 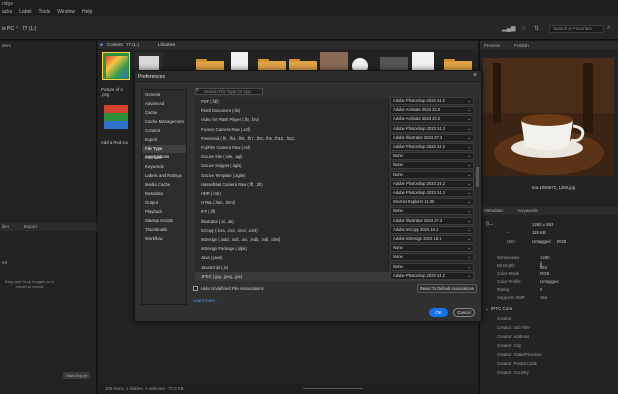 I want to click on category-media-cache: Media Cache, so click(x=157, y=184).